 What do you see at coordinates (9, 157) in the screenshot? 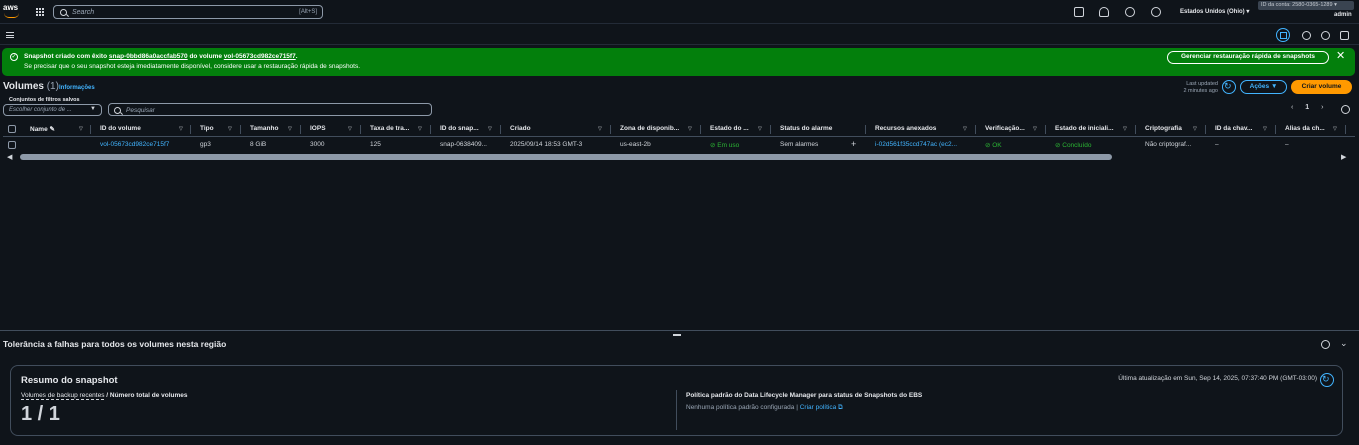
I see `scroll-left-icon: ◀` at bounding box center [9, 157].